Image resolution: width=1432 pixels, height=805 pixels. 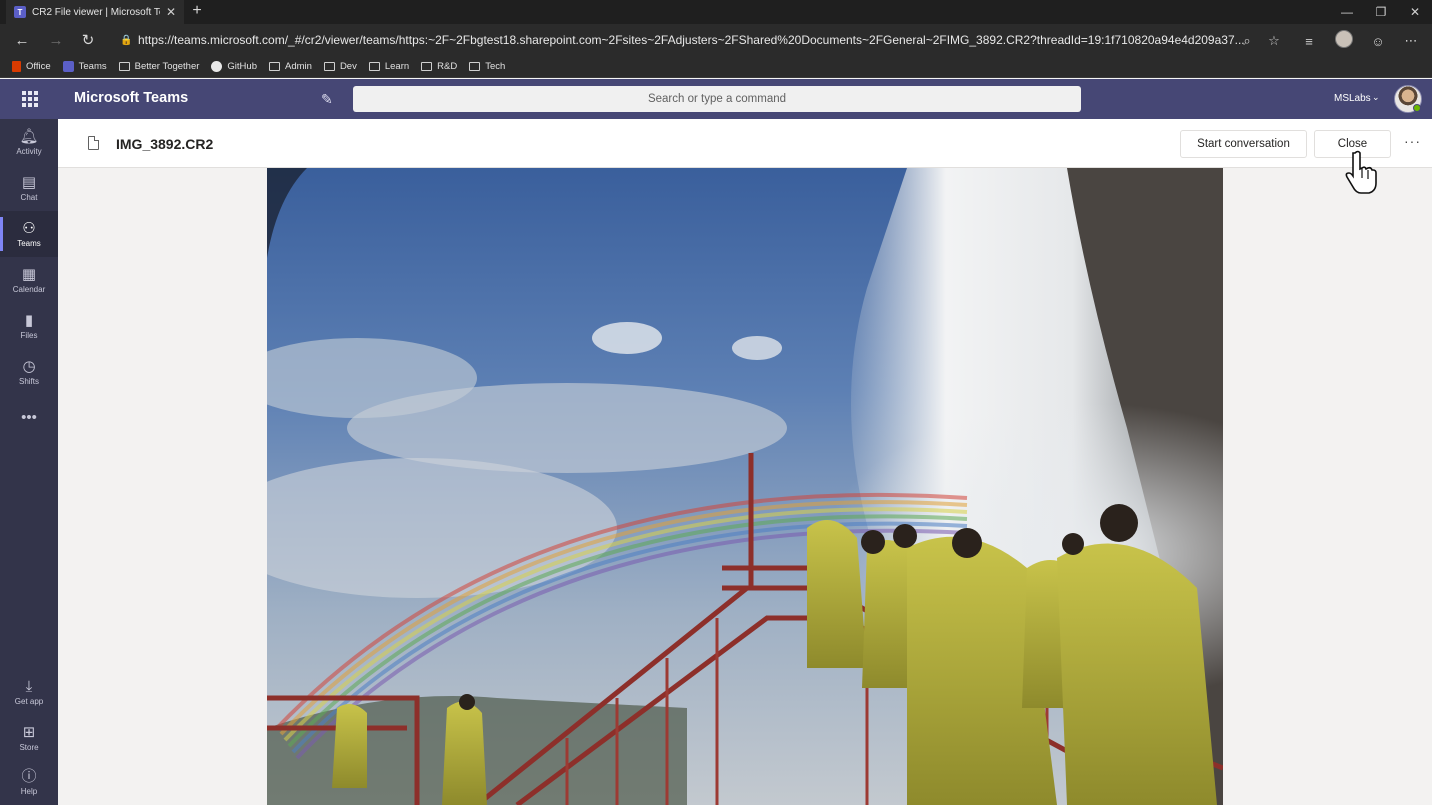 I want to click on rail-item-teams: ⚇ Teams, so click(x=29, y=234).